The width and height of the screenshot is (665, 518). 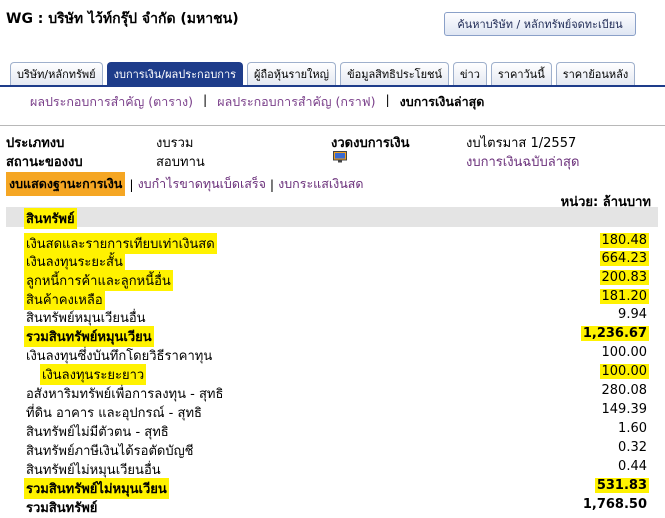 What do you see at coordinates (44, 162) in the screenshot?
I see `statement-status-label: สถานะของงบ` at bounding box center [44, 162].